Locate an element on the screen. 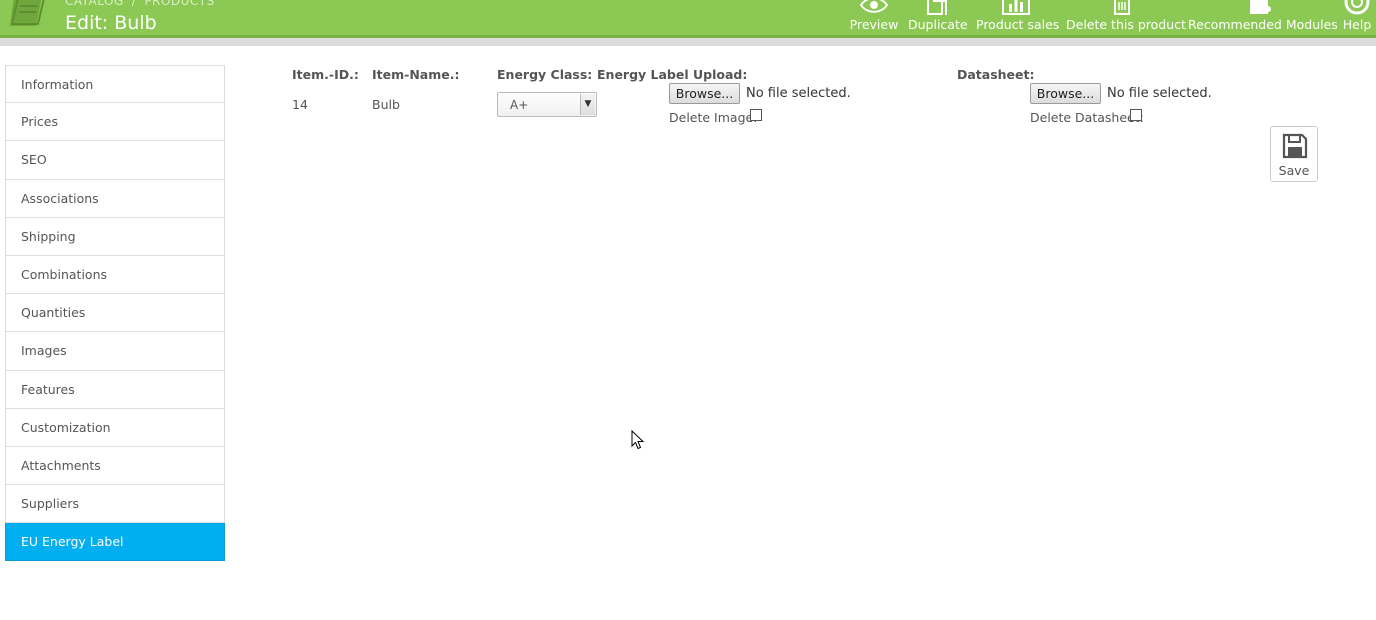  sidebar-item-customization: Customization is located at coordinates (115, 427).